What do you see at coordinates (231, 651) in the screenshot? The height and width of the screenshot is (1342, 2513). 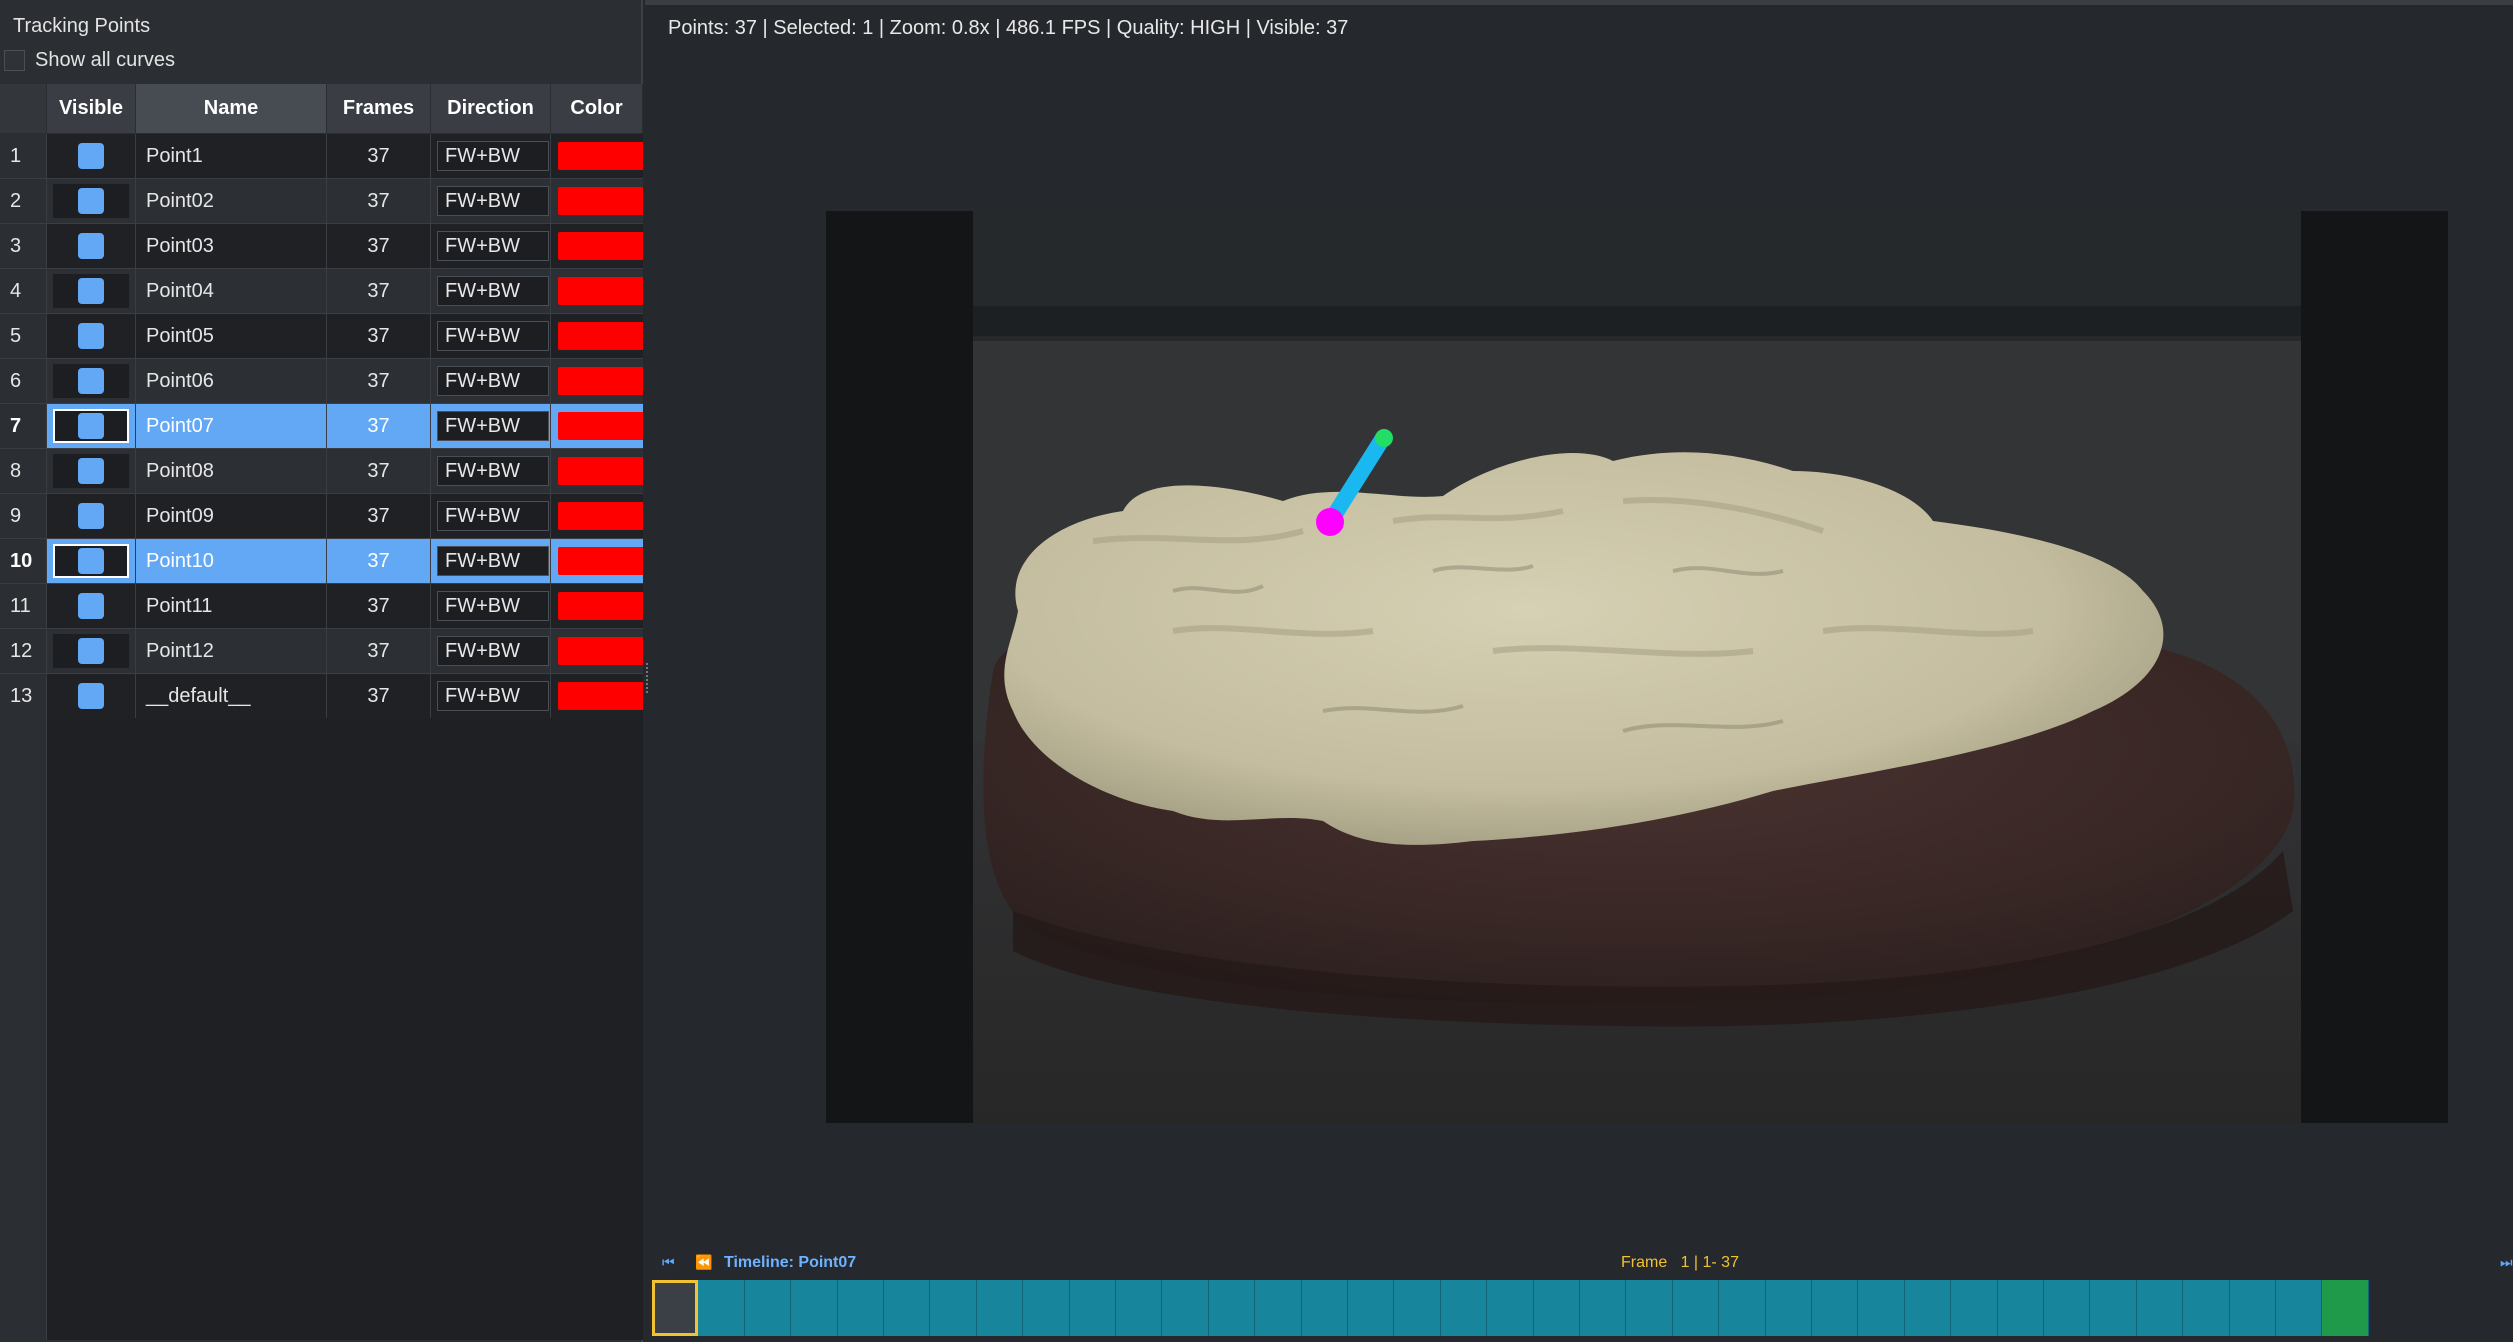 I see `point-name: Point12` at bounding box center [231, 651].